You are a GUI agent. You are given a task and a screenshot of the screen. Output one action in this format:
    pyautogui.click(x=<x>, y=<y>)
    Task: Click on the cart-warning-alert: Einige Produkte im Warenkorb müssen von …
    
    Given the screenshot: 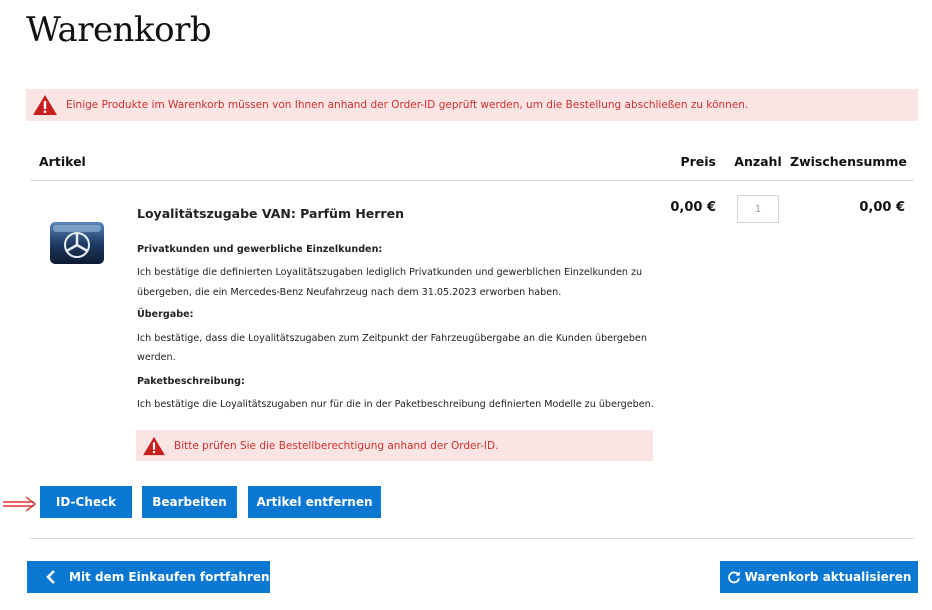 What is the action you would take?
    pyautogui.click(x=472, y=105)
    